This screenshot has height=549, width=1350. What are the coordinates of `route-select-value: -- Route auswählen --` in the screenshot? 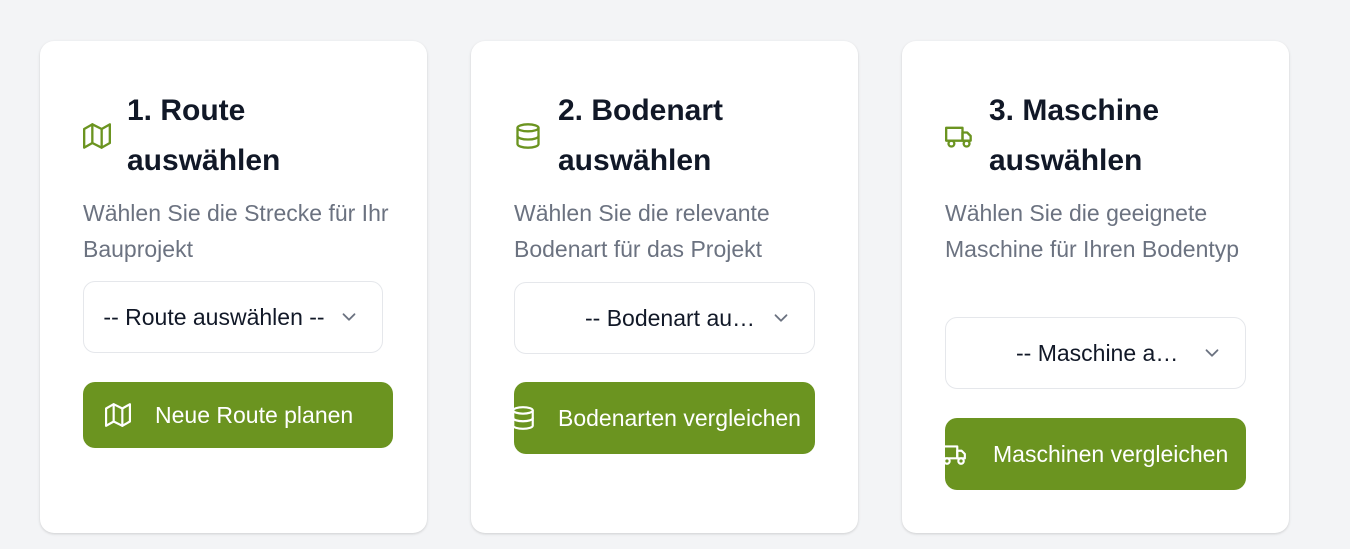 It's located at (214, 316).